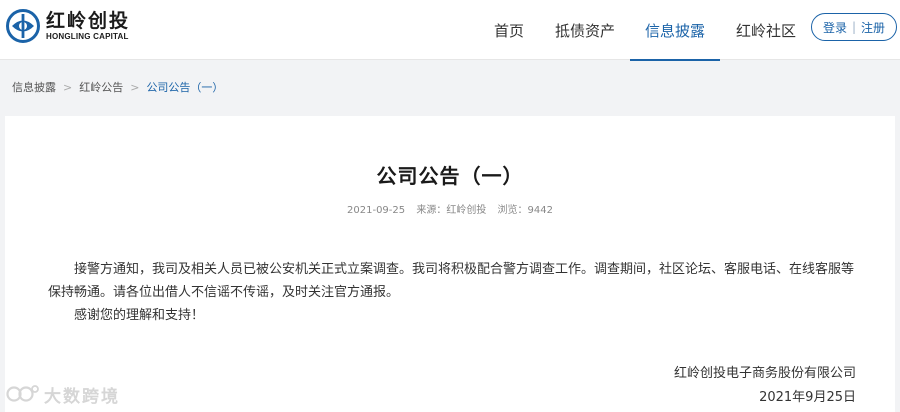 The width and height of the screenshot is (900, 412). Describe the element at coordinates (450, 176) in the screenshot. I see `article-title: 公司公告（一）` at that location.